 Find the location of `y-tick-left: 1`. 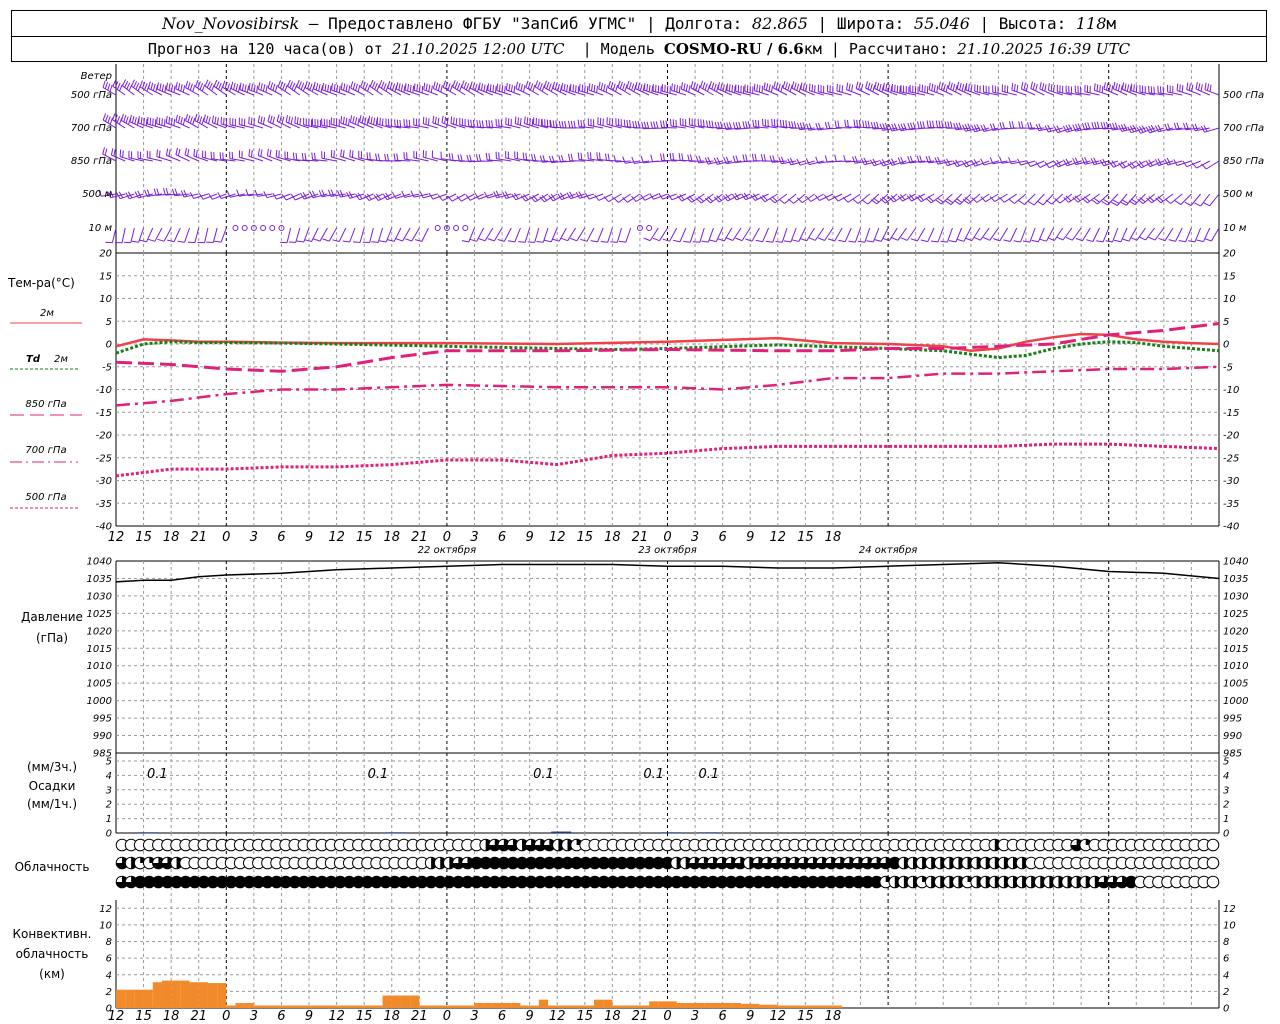

y-tick-left: 1 is located at coordinates (109, 819).